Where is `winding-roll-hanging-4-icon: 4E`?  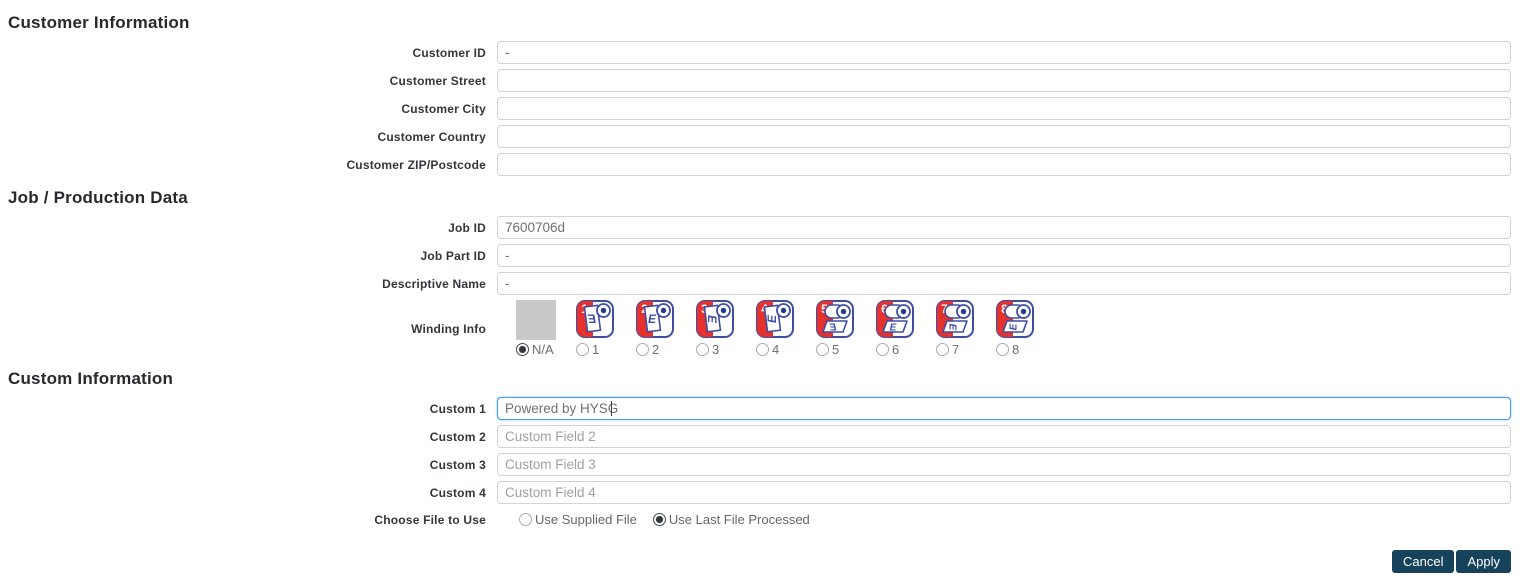
winding-roll-hanging-4-icon: 4E is located at coordinates (775, 320).